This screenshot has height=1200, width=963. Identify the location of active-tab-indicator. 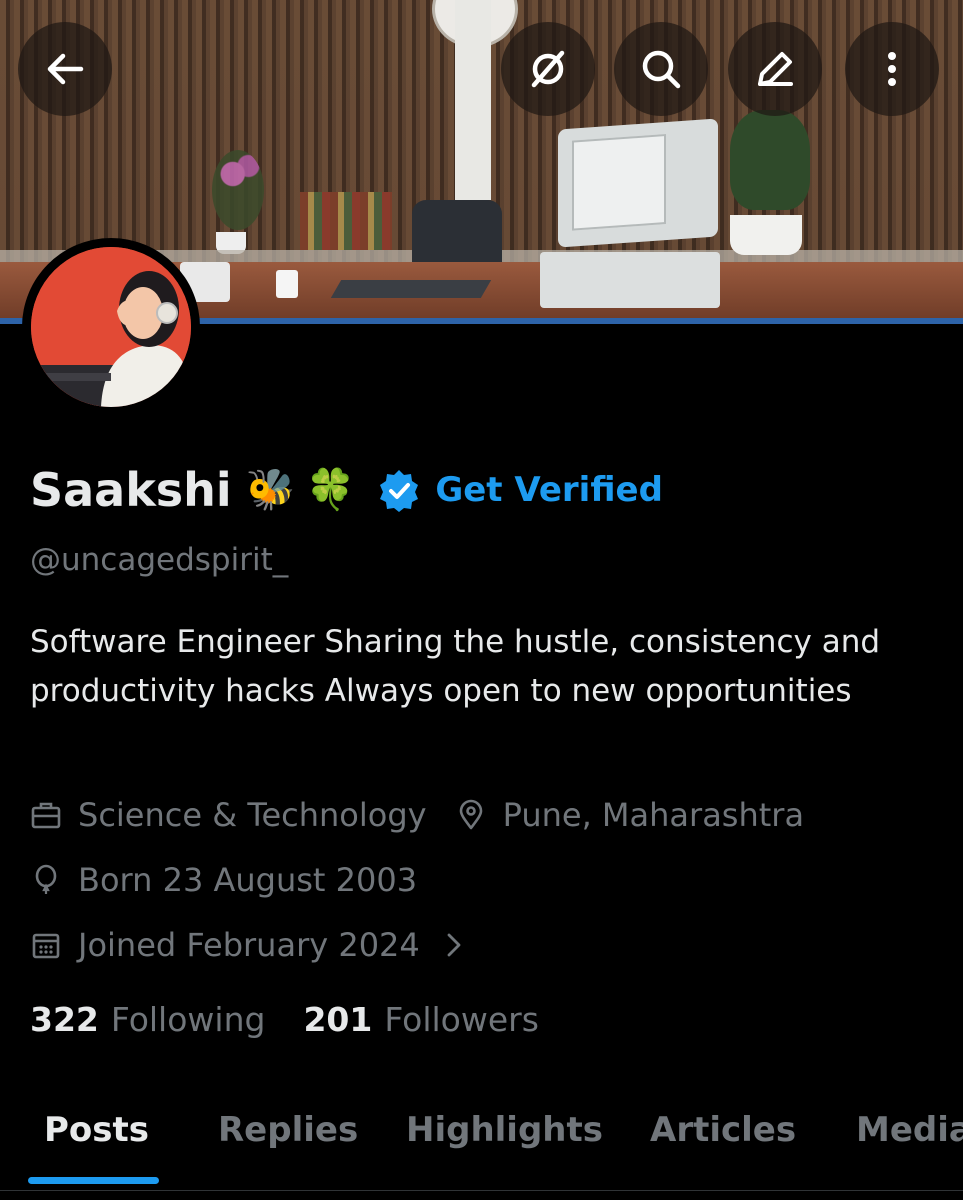
(93, 1180).